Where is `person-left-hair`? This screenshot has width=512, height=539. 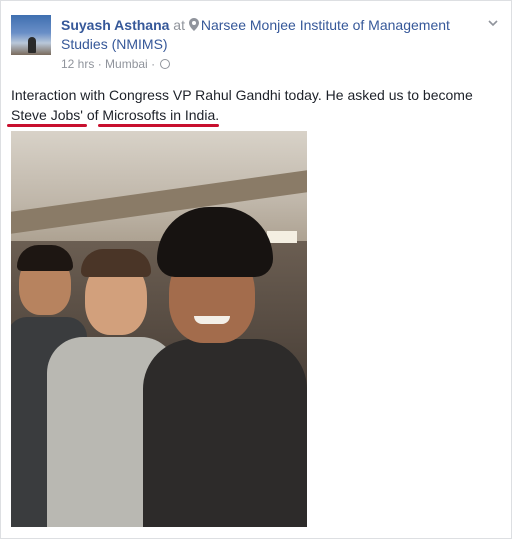
person-left-hair is located at coordinates (45, 258).